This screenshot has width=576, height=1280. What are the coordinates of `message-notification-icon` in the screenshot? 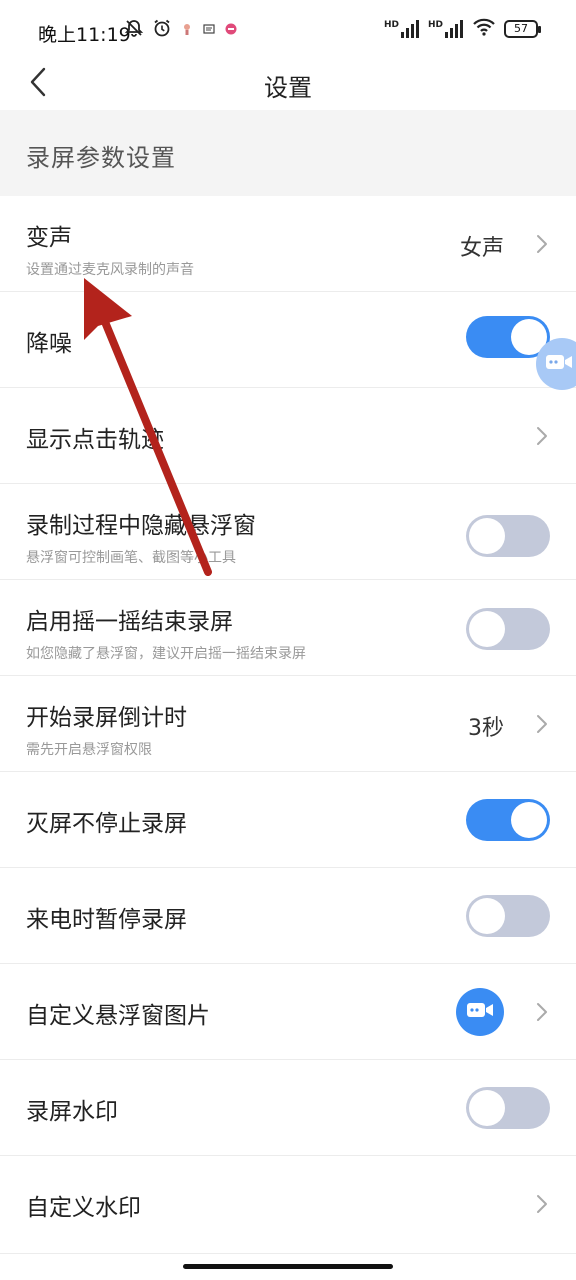 It's located at (209, 30).